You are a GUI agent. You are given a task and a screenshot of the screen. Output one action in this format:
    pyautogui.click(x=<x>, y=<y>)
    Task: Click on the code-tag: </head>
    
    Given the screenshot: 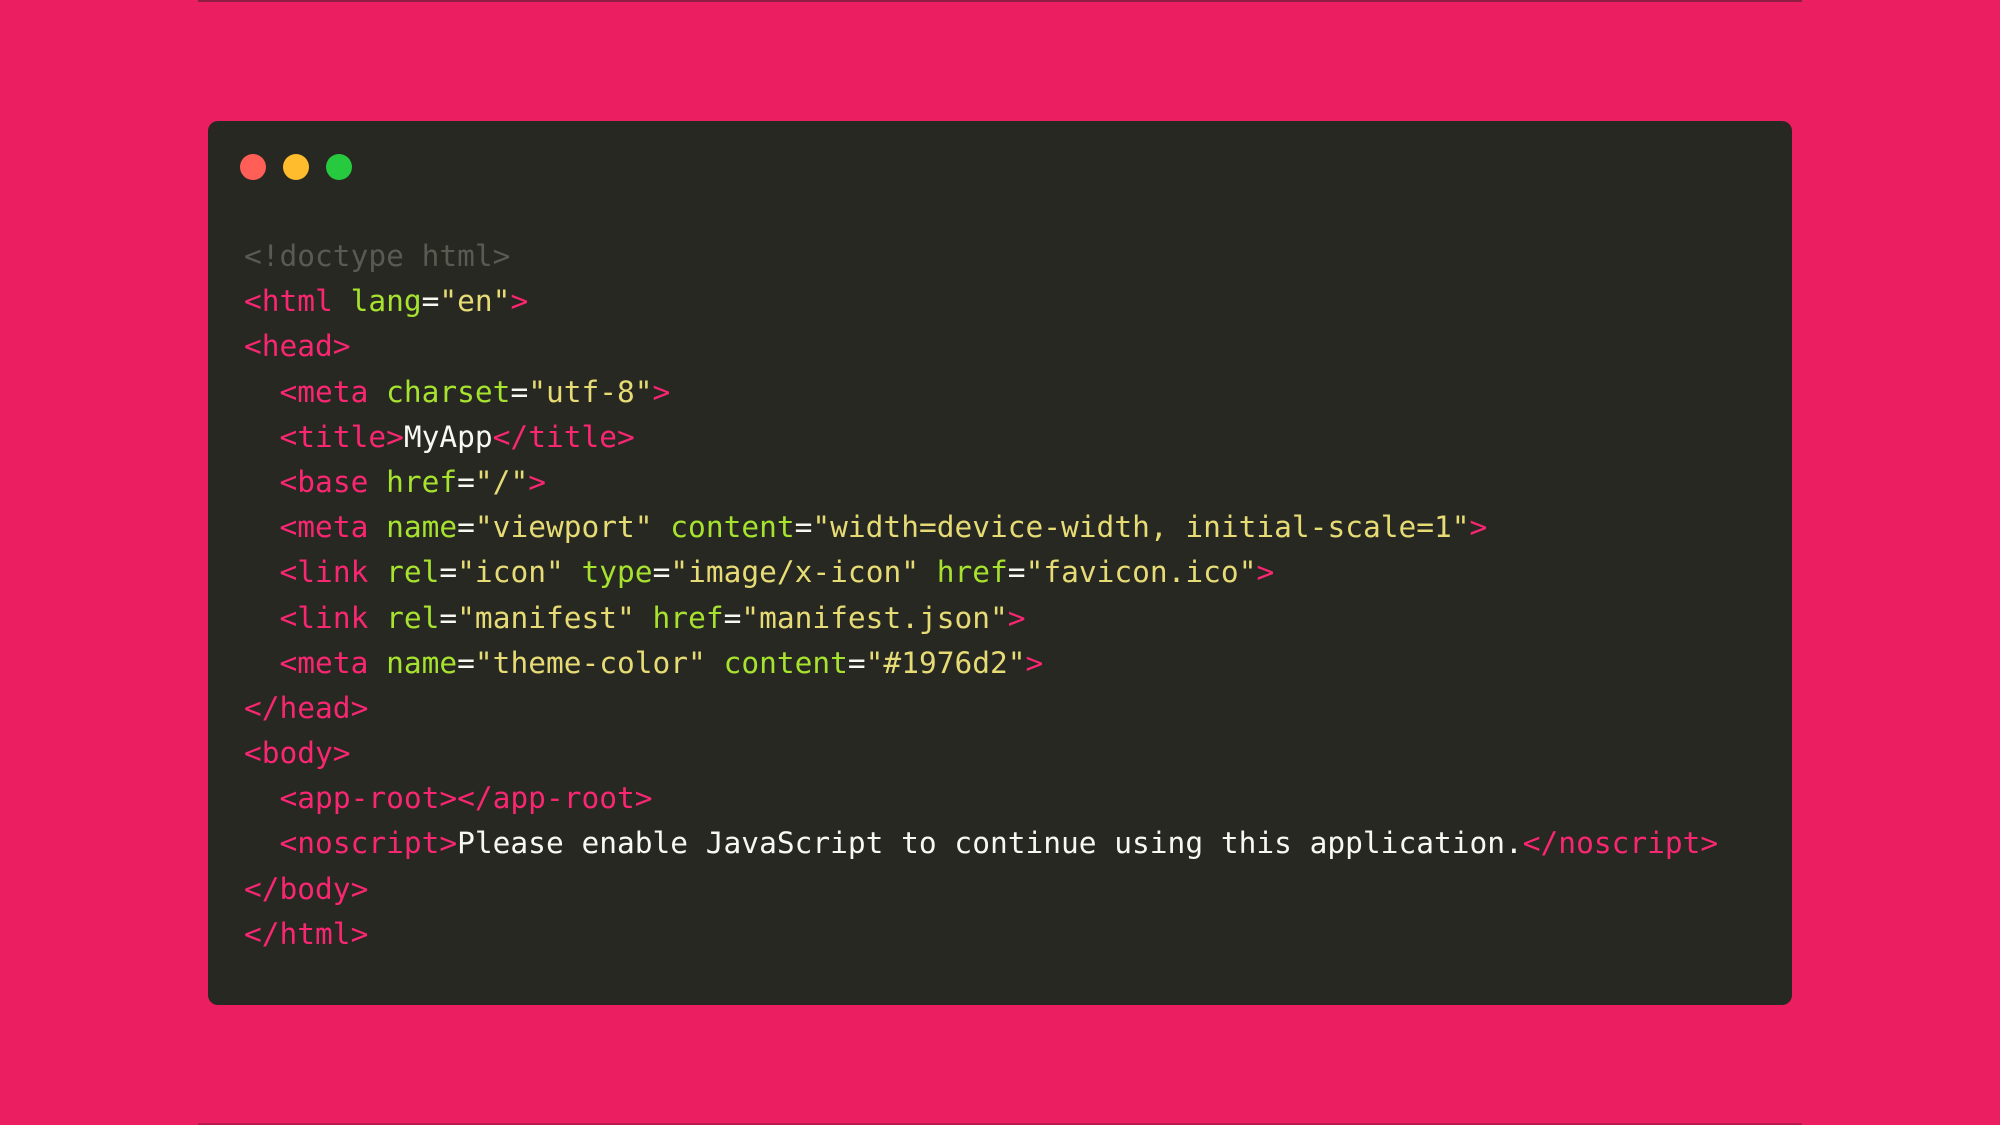 What is the action you would take?
    pyautogui.click(x=306, y=707)
    